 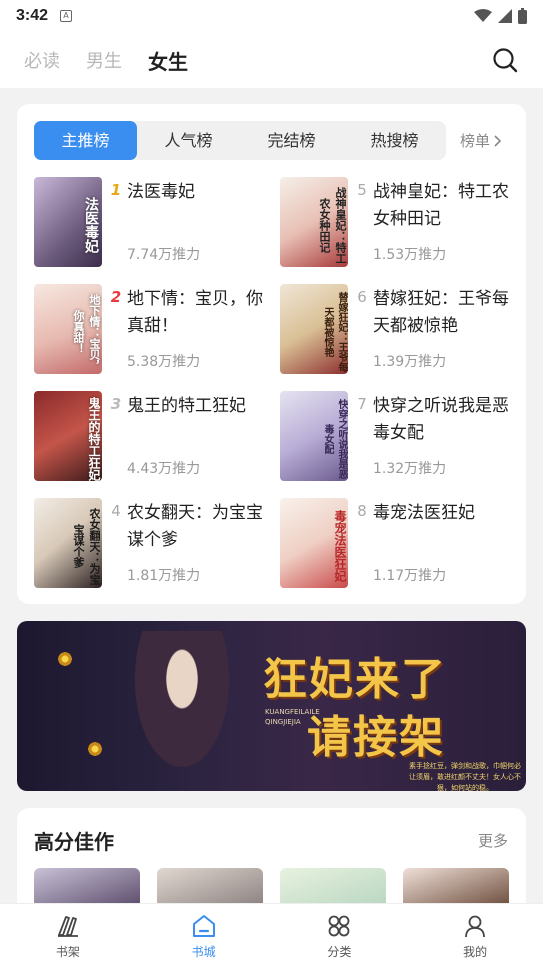 What do you see at coordinates (188, 140) in the screenshot?
I see `ranking-tab-popular: 人气榜` at bounding box center [188, 140].